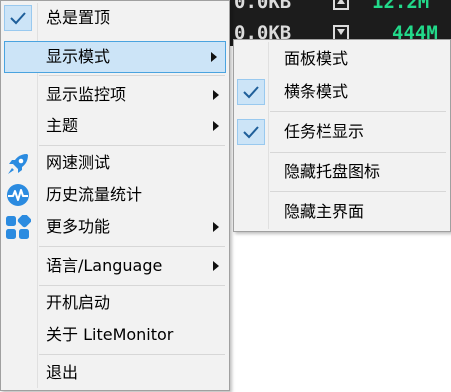 This screenshot has width=451, height=392. Describe the element at coordinates (18, 164) in the screenshot. I see `rocket-icon` at that location.